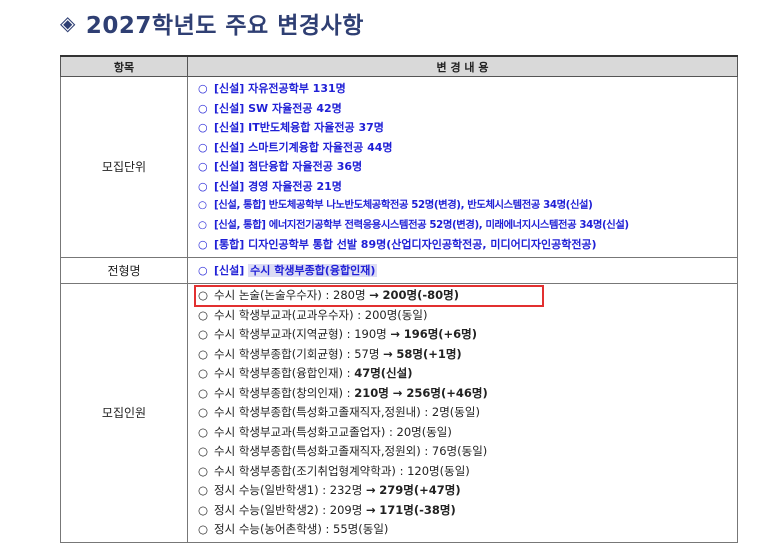 The height and width of the screenshot is (549, 784). Describe the element at coordinates (383, 373) in the screenshot. I see `count-new-value: 47명(신설)` at that location.